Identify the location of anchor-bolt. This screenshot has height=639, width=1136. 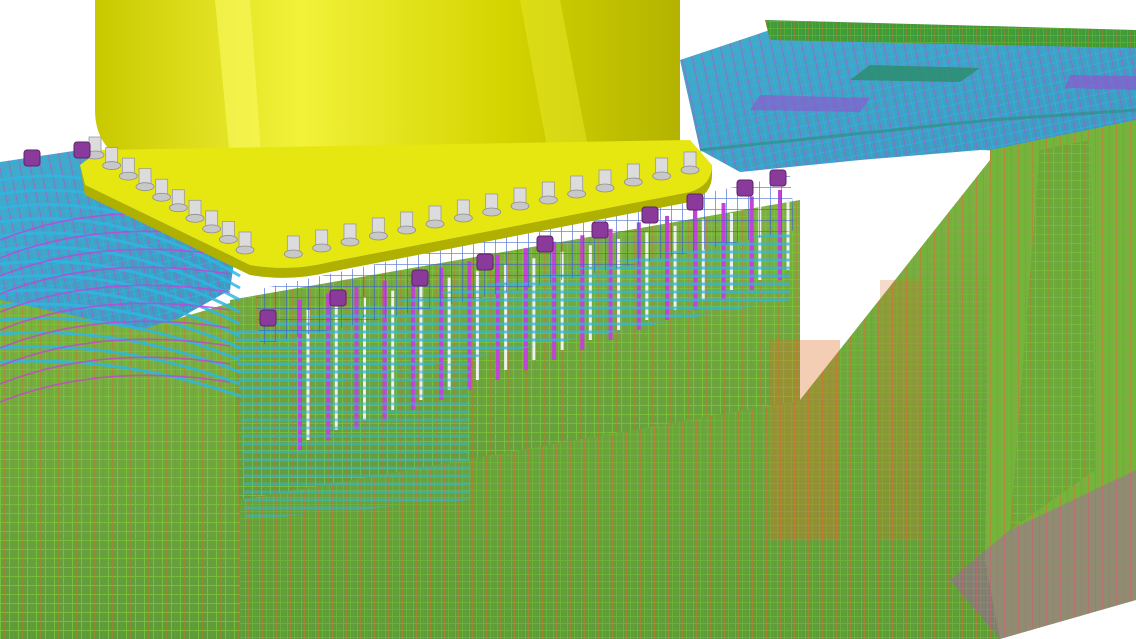
(128, 166).